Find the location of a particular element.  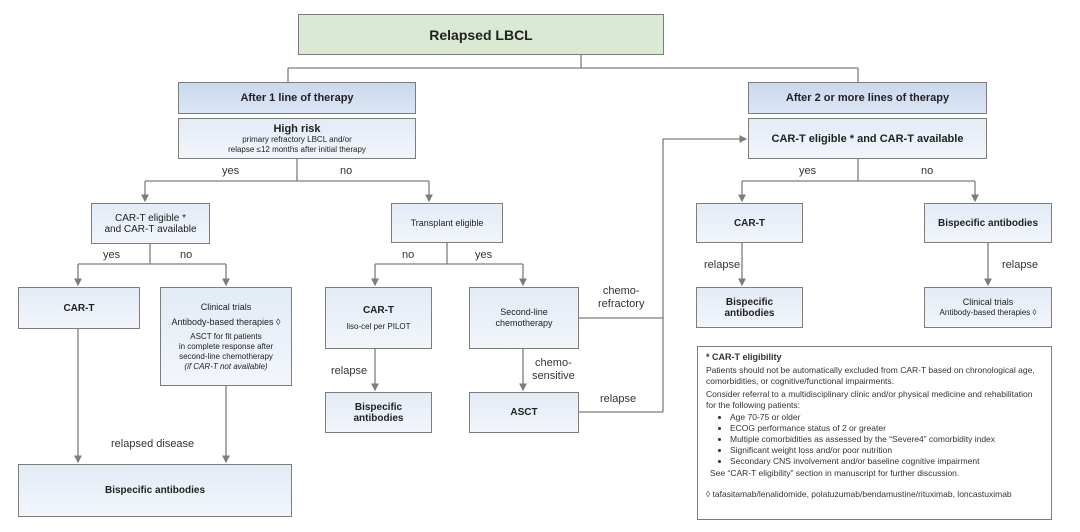

cart-pilot-sub: liso-cel per PILOT is located at coordinates (378, 326).